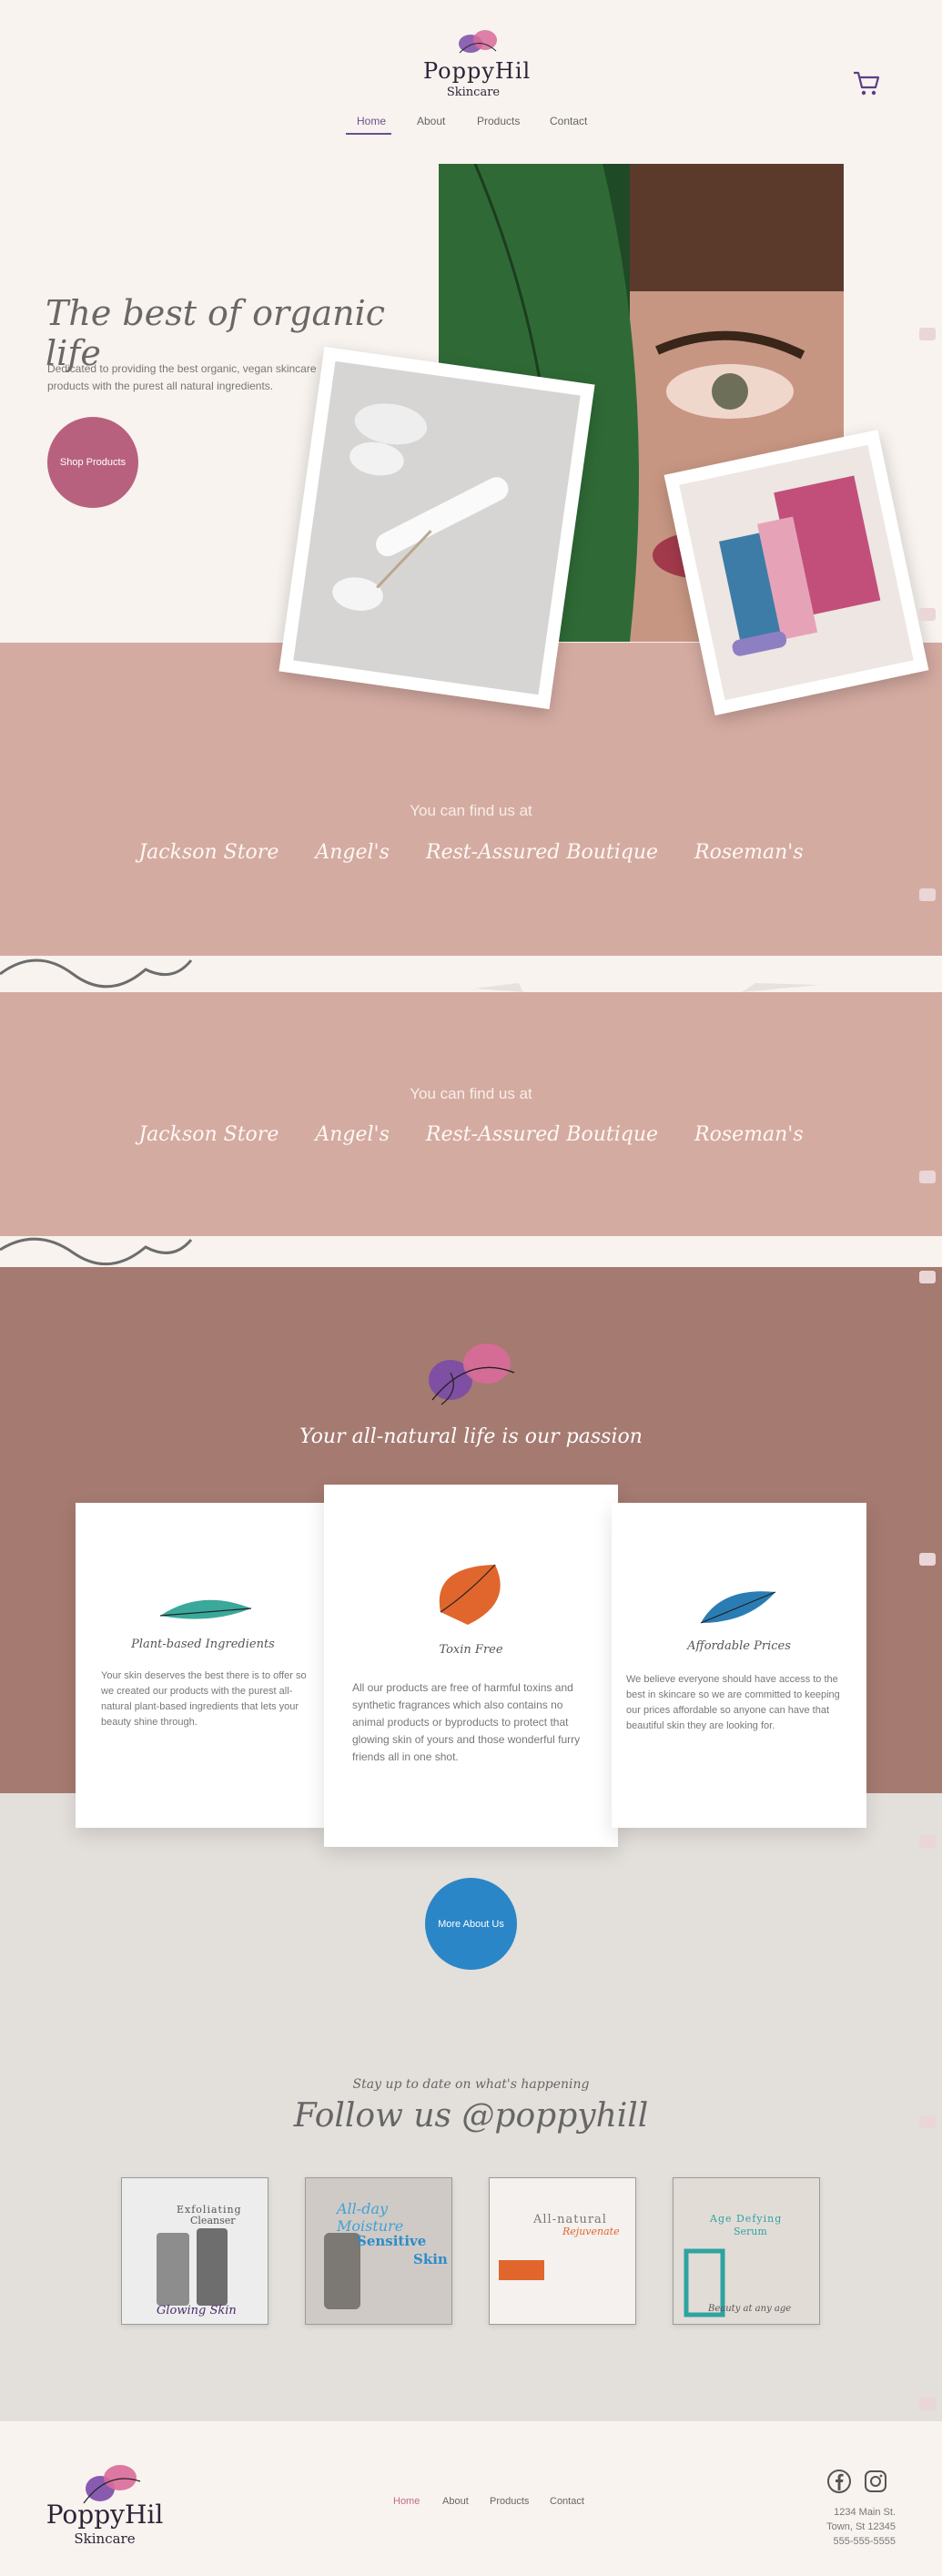  I want to click on instagram-icon, so click(876, 2481).